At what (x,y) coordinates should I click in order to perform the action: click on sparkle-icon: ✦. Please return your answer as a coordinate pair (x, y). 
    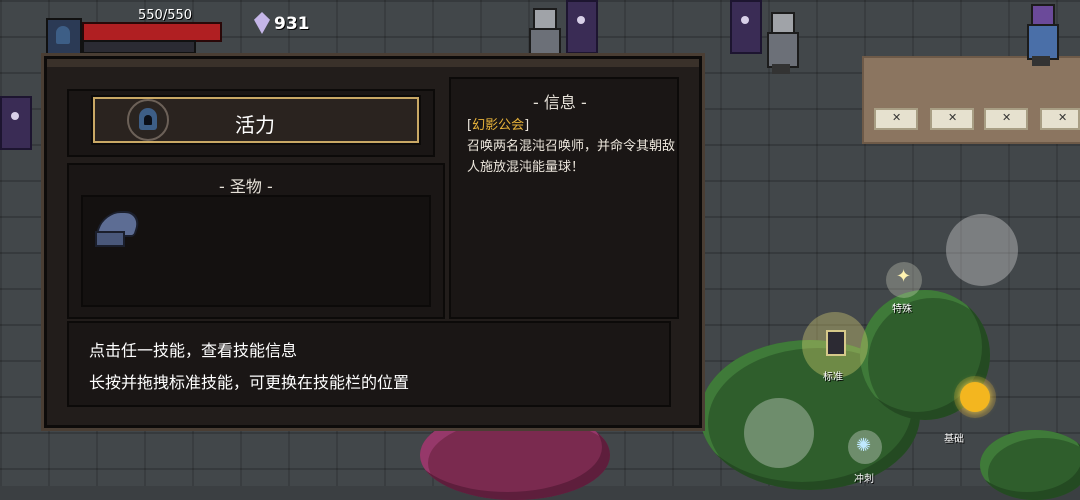
    Looking at the image, I should click on (904, 276).